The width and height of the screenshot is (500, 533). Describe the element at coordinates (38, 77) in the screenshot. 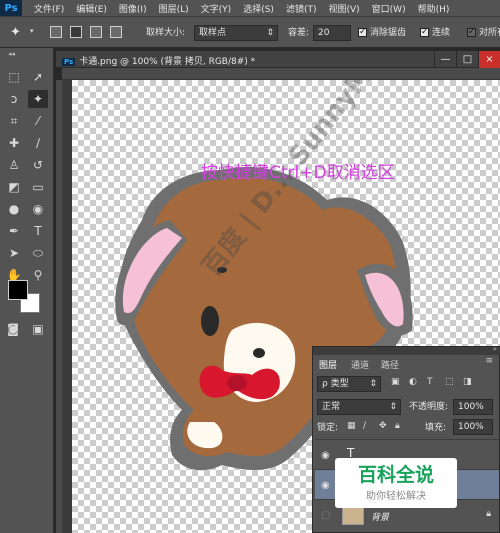

I see `move-tool-icon: ➚` at that location.